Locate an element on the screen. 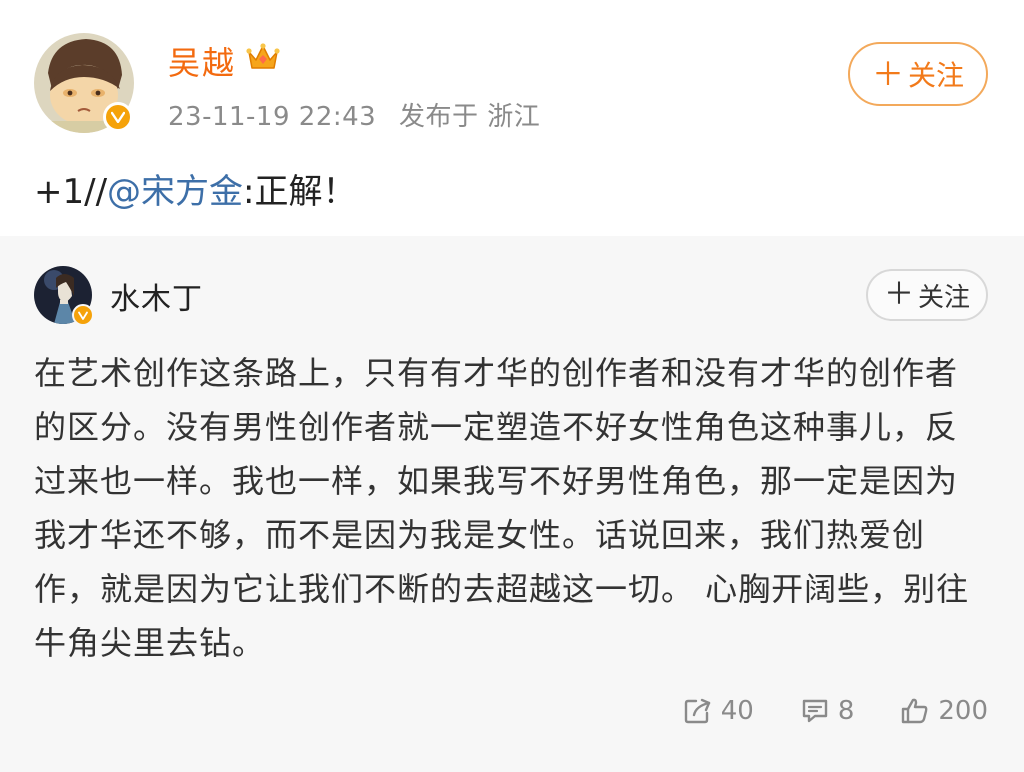 The image size is (1024, 772). post-text: +1//@宋方金:正解！ is located at coordinates (195, 188).